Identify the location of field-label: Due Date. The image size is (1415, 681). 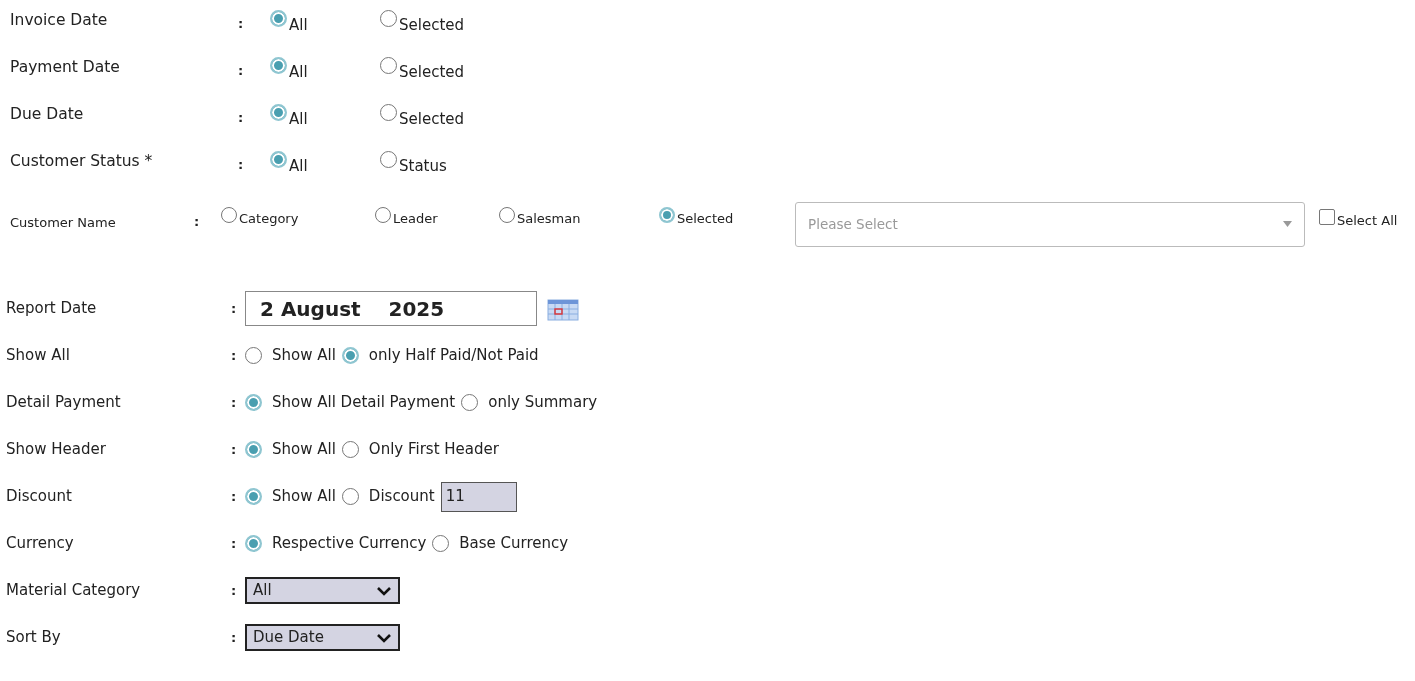
(47, 114).